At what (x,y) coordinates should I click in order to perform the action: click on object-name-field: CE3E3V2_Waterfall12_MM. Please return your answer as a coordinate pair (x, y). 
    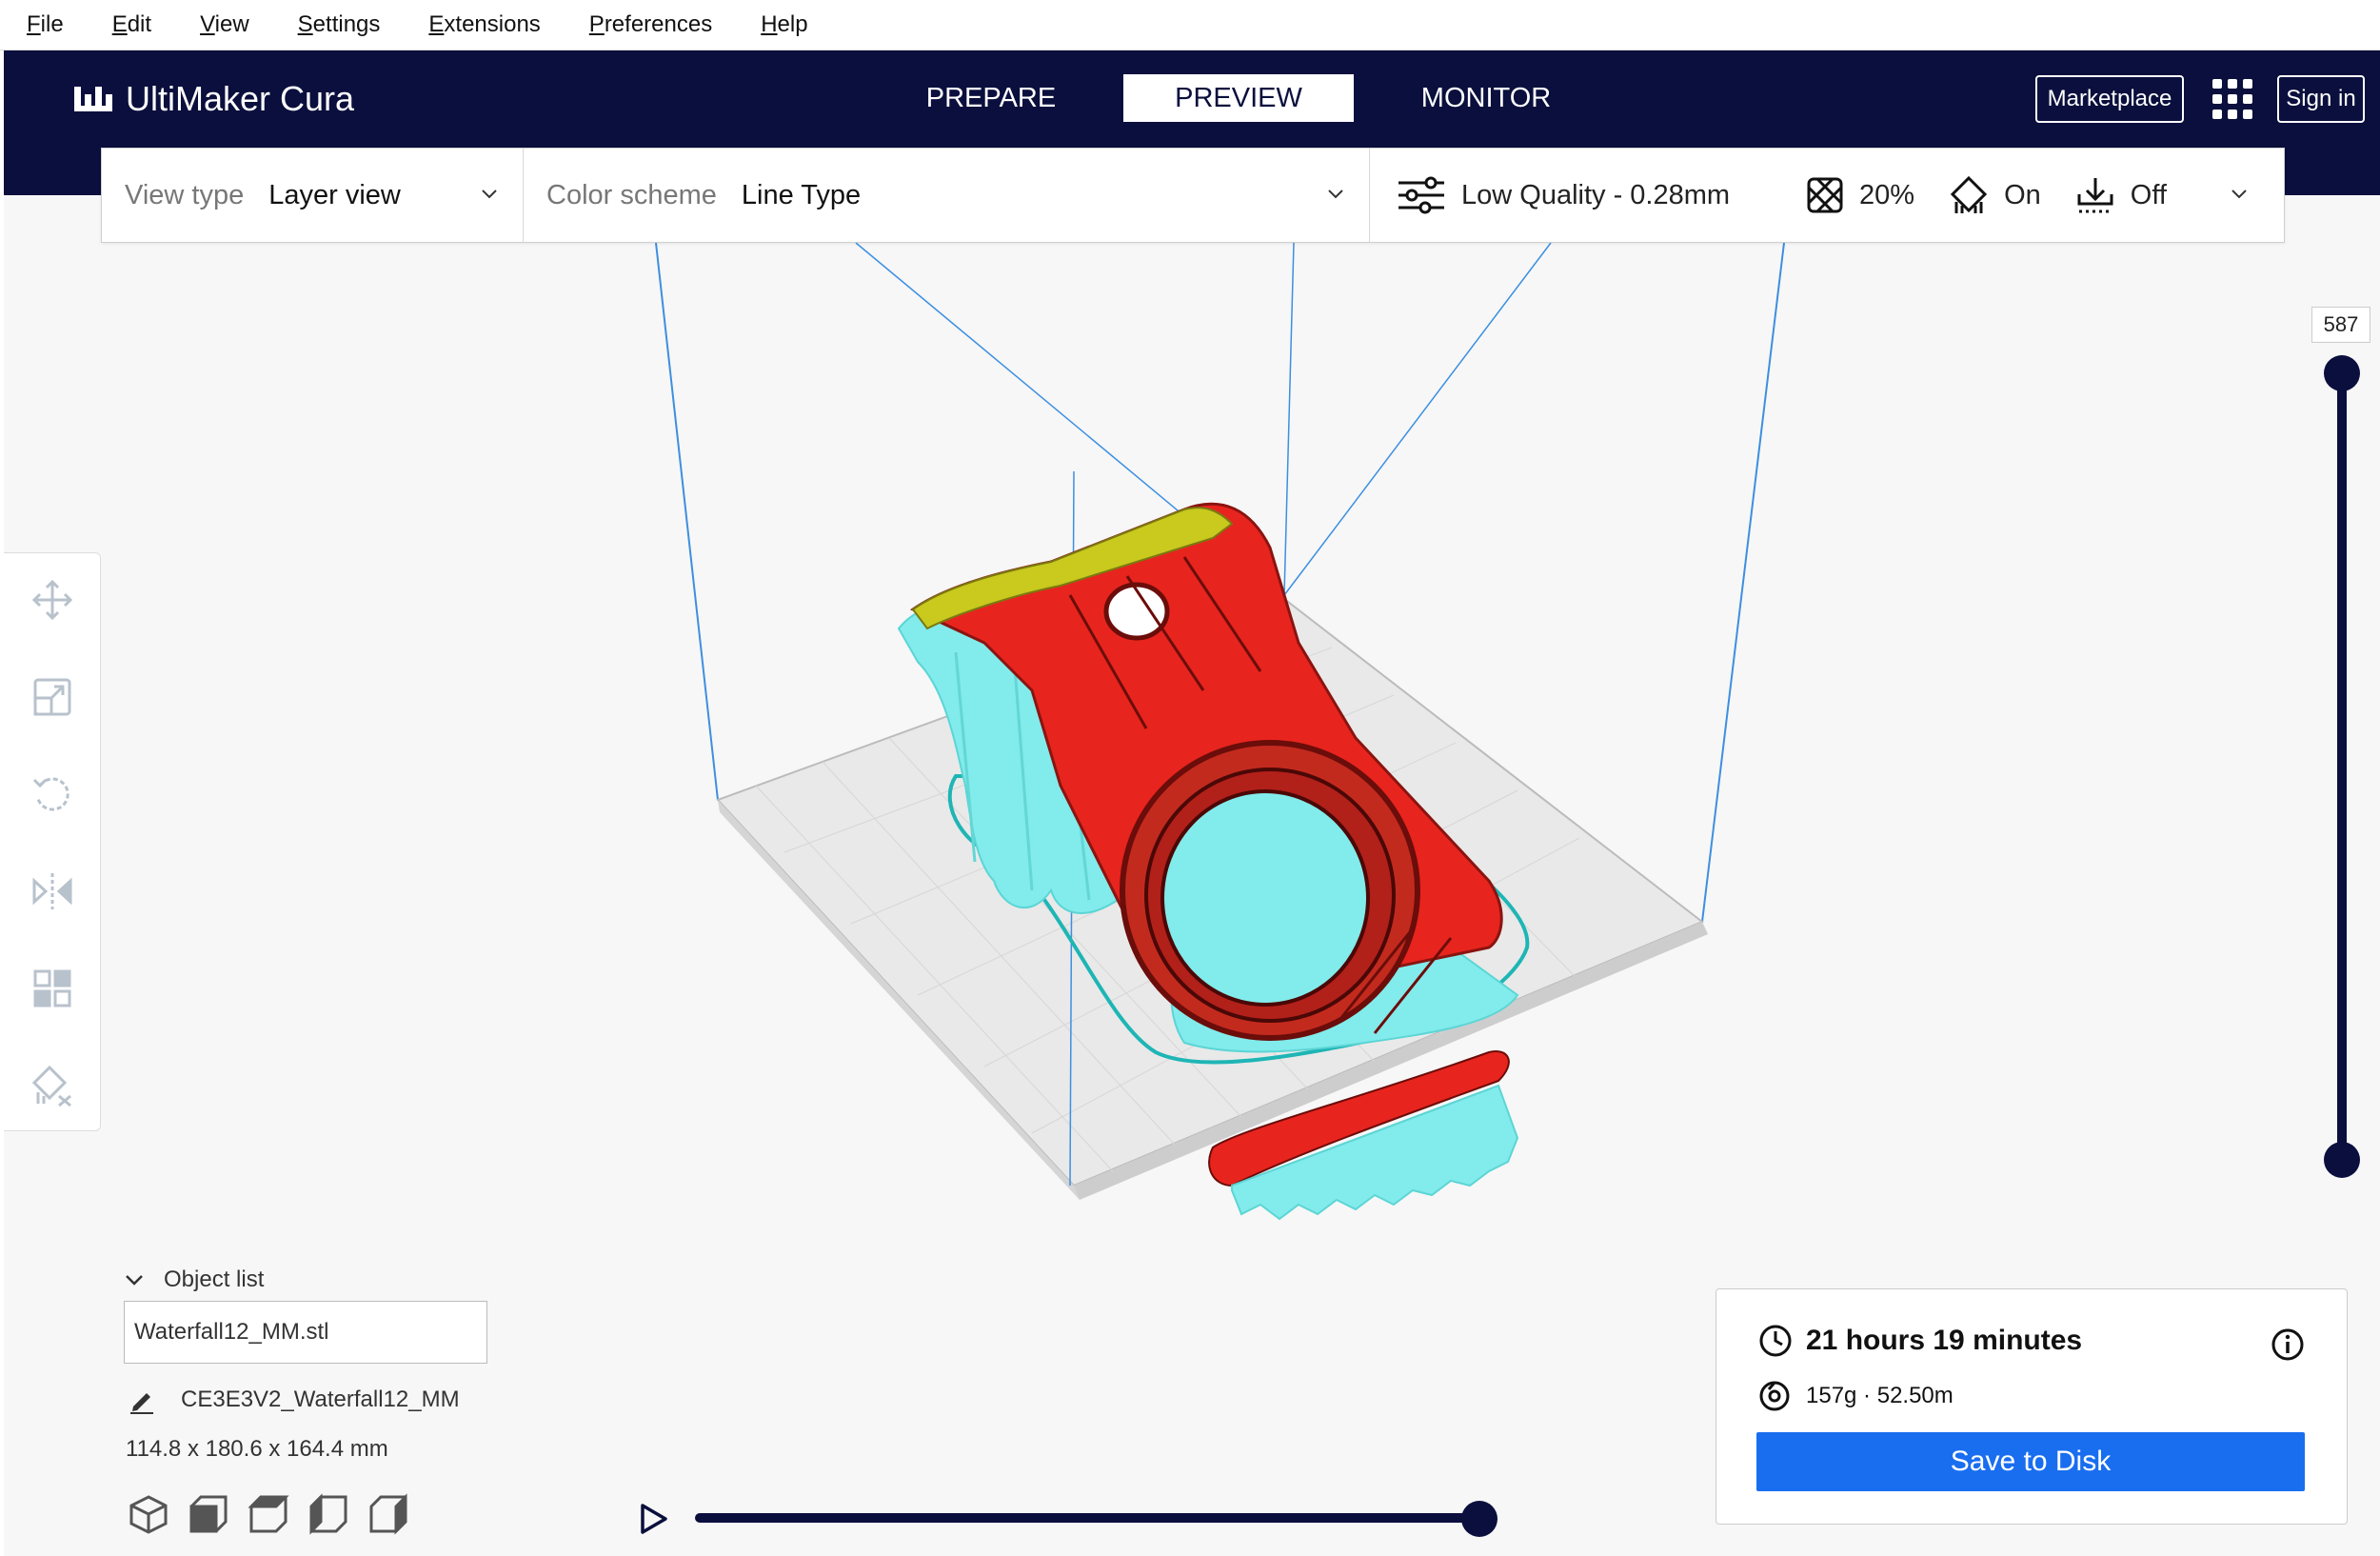
    Looking at the image, I should click on (294, 1400).